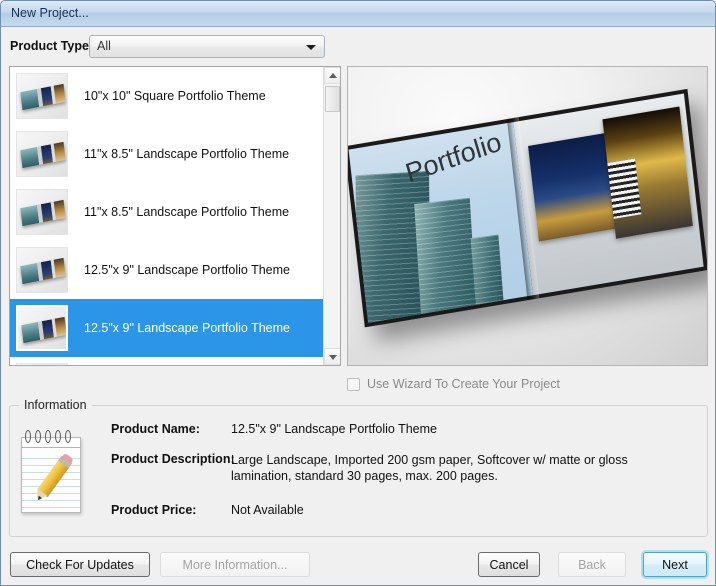 The width and height of the screenshot is (716, 586). Describe the element at coordinates (334, 429) in the screenshot. I see `product-name-value: 12.5"x 9" Landscape Portfolio Theme` at that location.